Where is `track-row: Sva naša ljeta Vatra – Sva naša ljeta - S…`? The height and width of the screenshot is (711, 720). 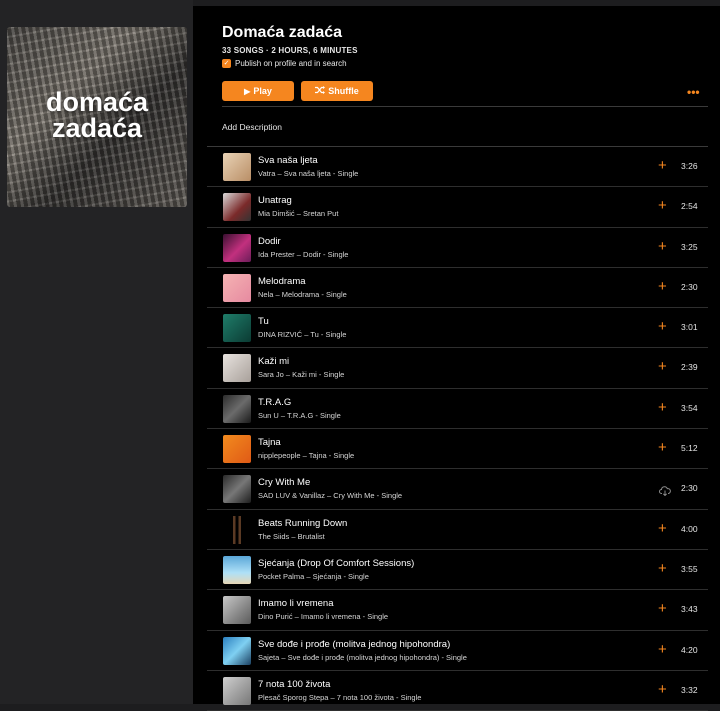 track-row: Sva naša ljeta Vatra – Sva naša ljeta - S… is located at coordinates (457, 167).